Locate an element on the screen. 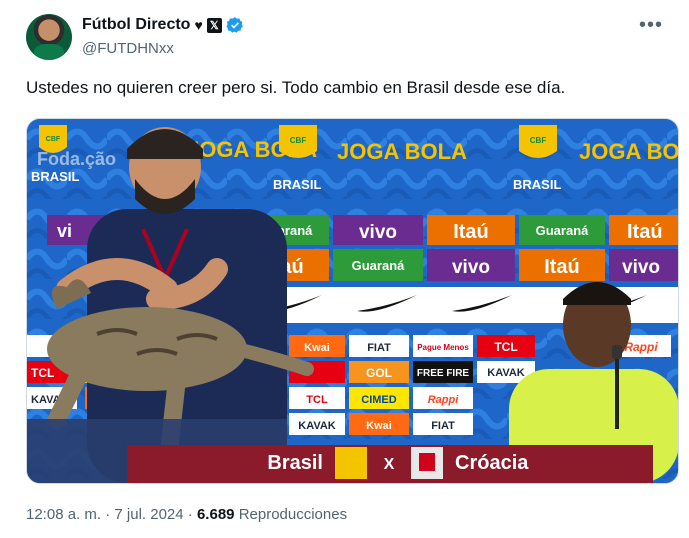 Image resolution: width=689 pixels, height=538 pixels. pague-menos: Pague Menos is located at coordinates (443, 347).